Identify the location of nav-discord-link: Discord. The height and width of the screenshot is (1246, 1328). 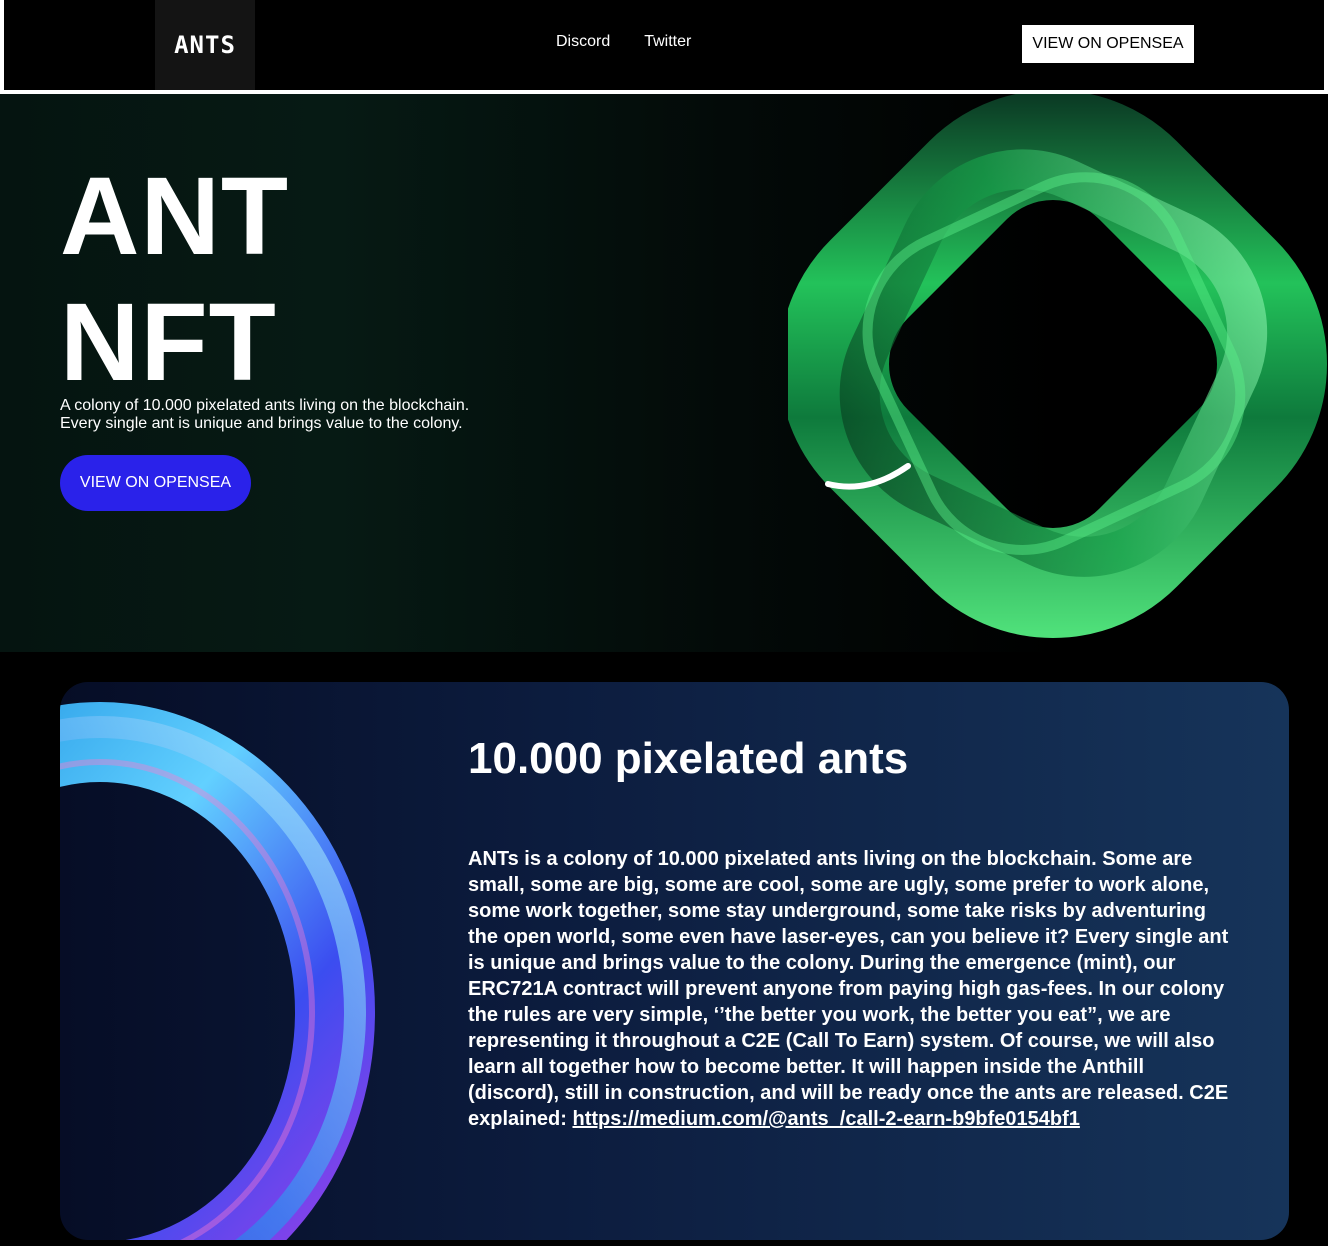
(583, 42).